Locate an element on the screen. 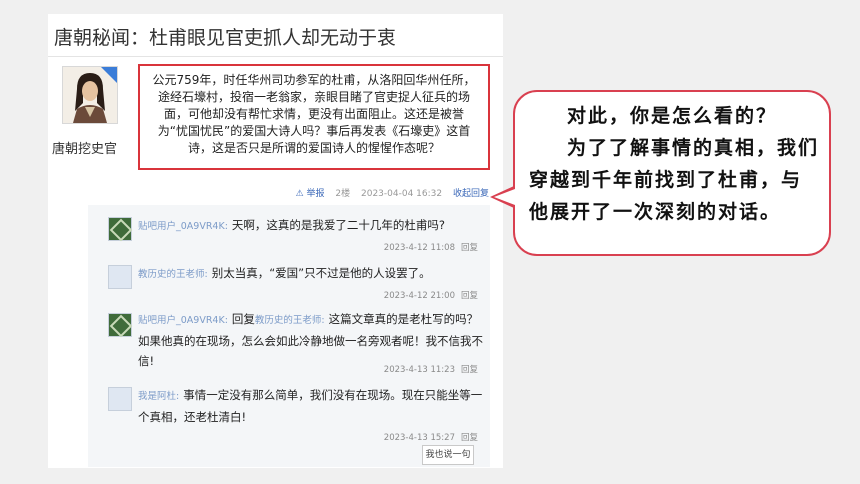 This screenshot has width=860, height=484. reply-username: 教历史的王老师: is located at coordinates (173, 274).